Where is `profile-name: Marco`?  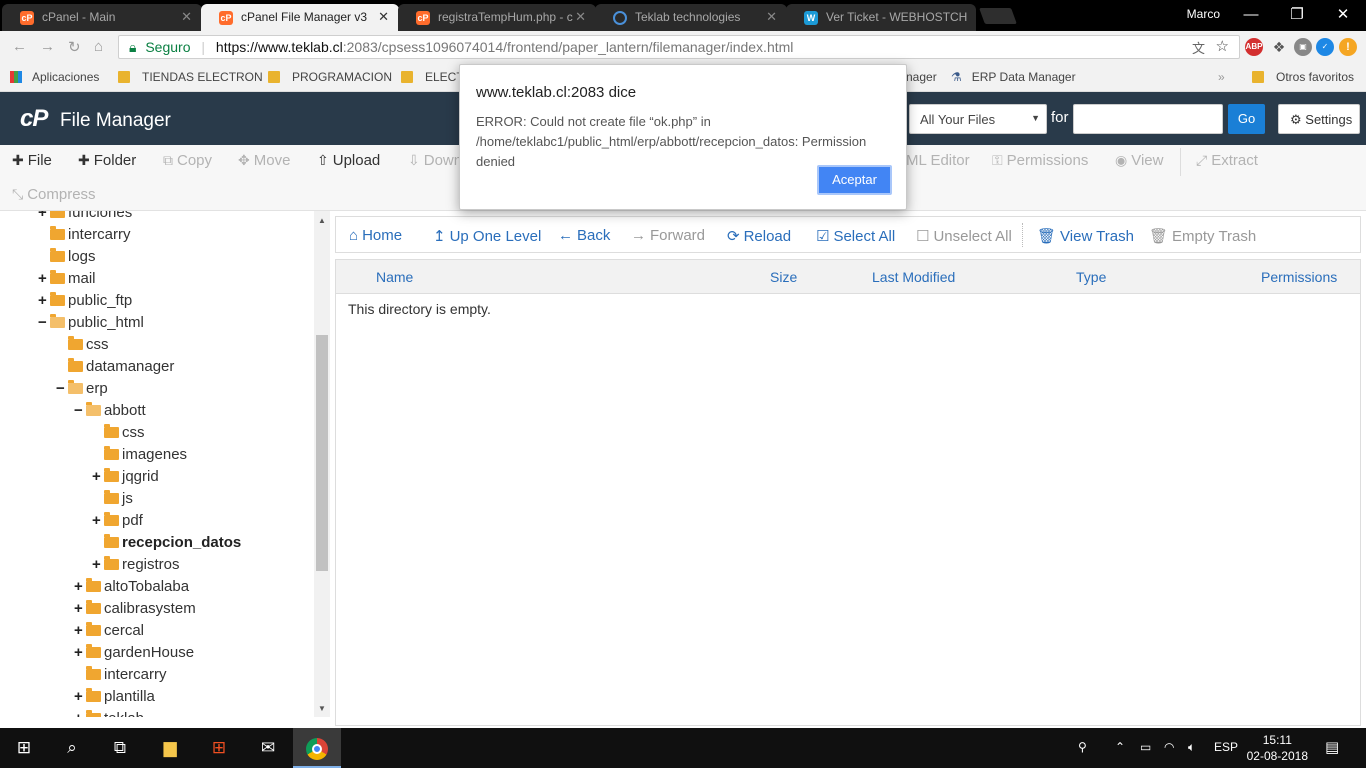 profile-name: Marco is located at coordinates (1203, 14).